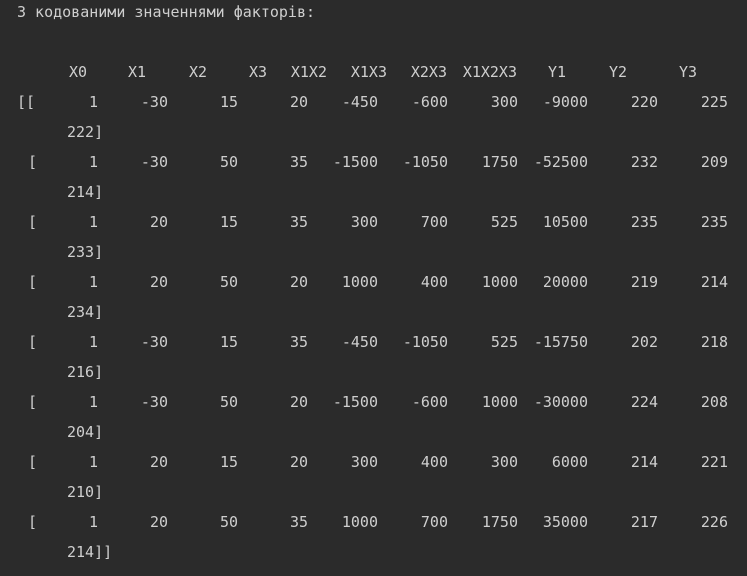 The width and height of the screenshot is (747, 576). Describe the element at coordinates (373, 312) in the screenshot. I see `row-continuation: 234]` at that location.